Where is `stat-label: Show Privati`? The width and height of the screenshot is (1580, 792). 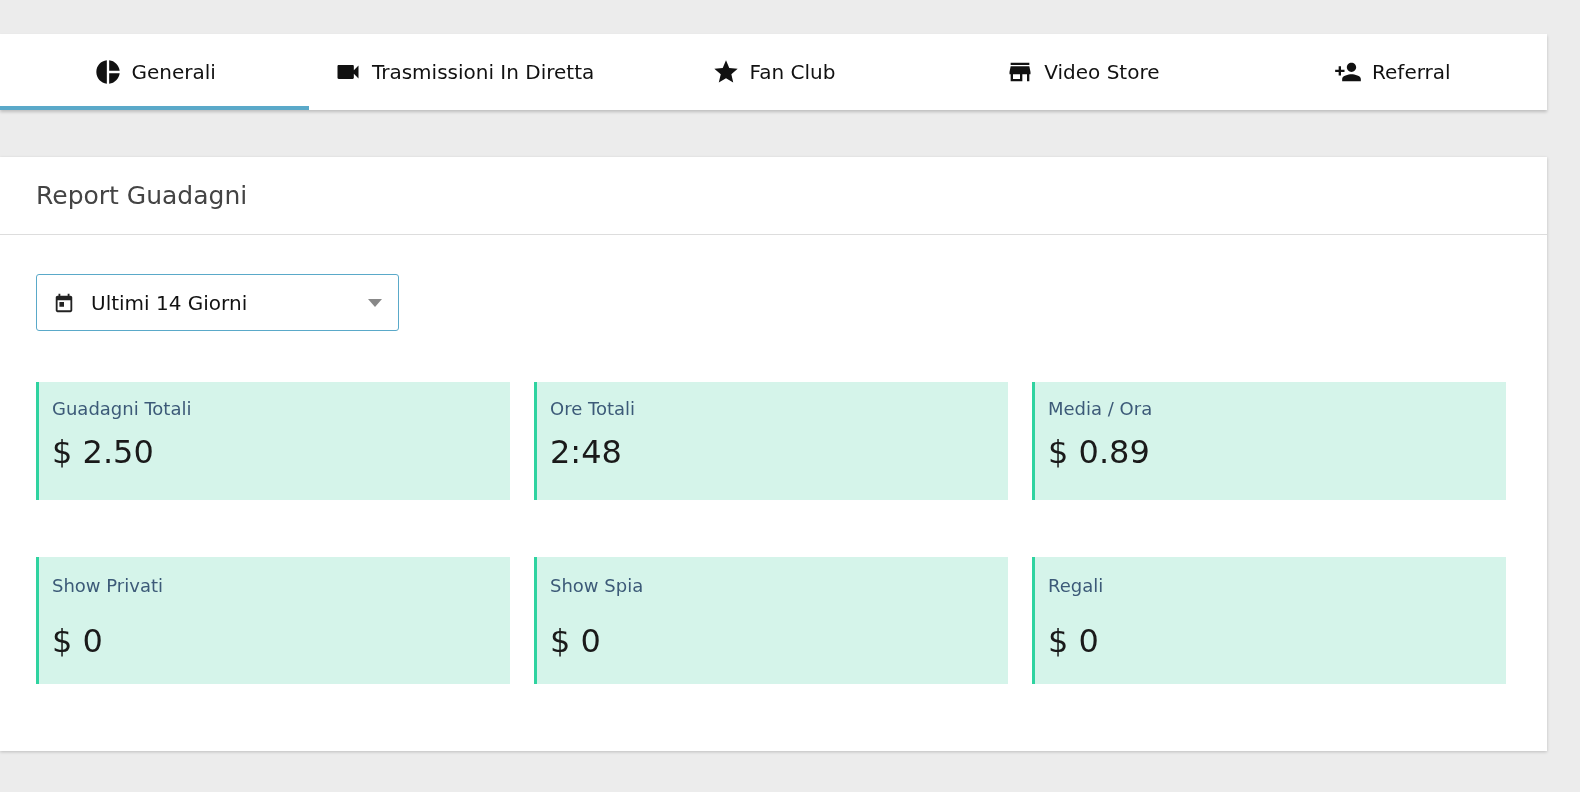 stat-label: Show Privati is located at coordinates (108, 585).